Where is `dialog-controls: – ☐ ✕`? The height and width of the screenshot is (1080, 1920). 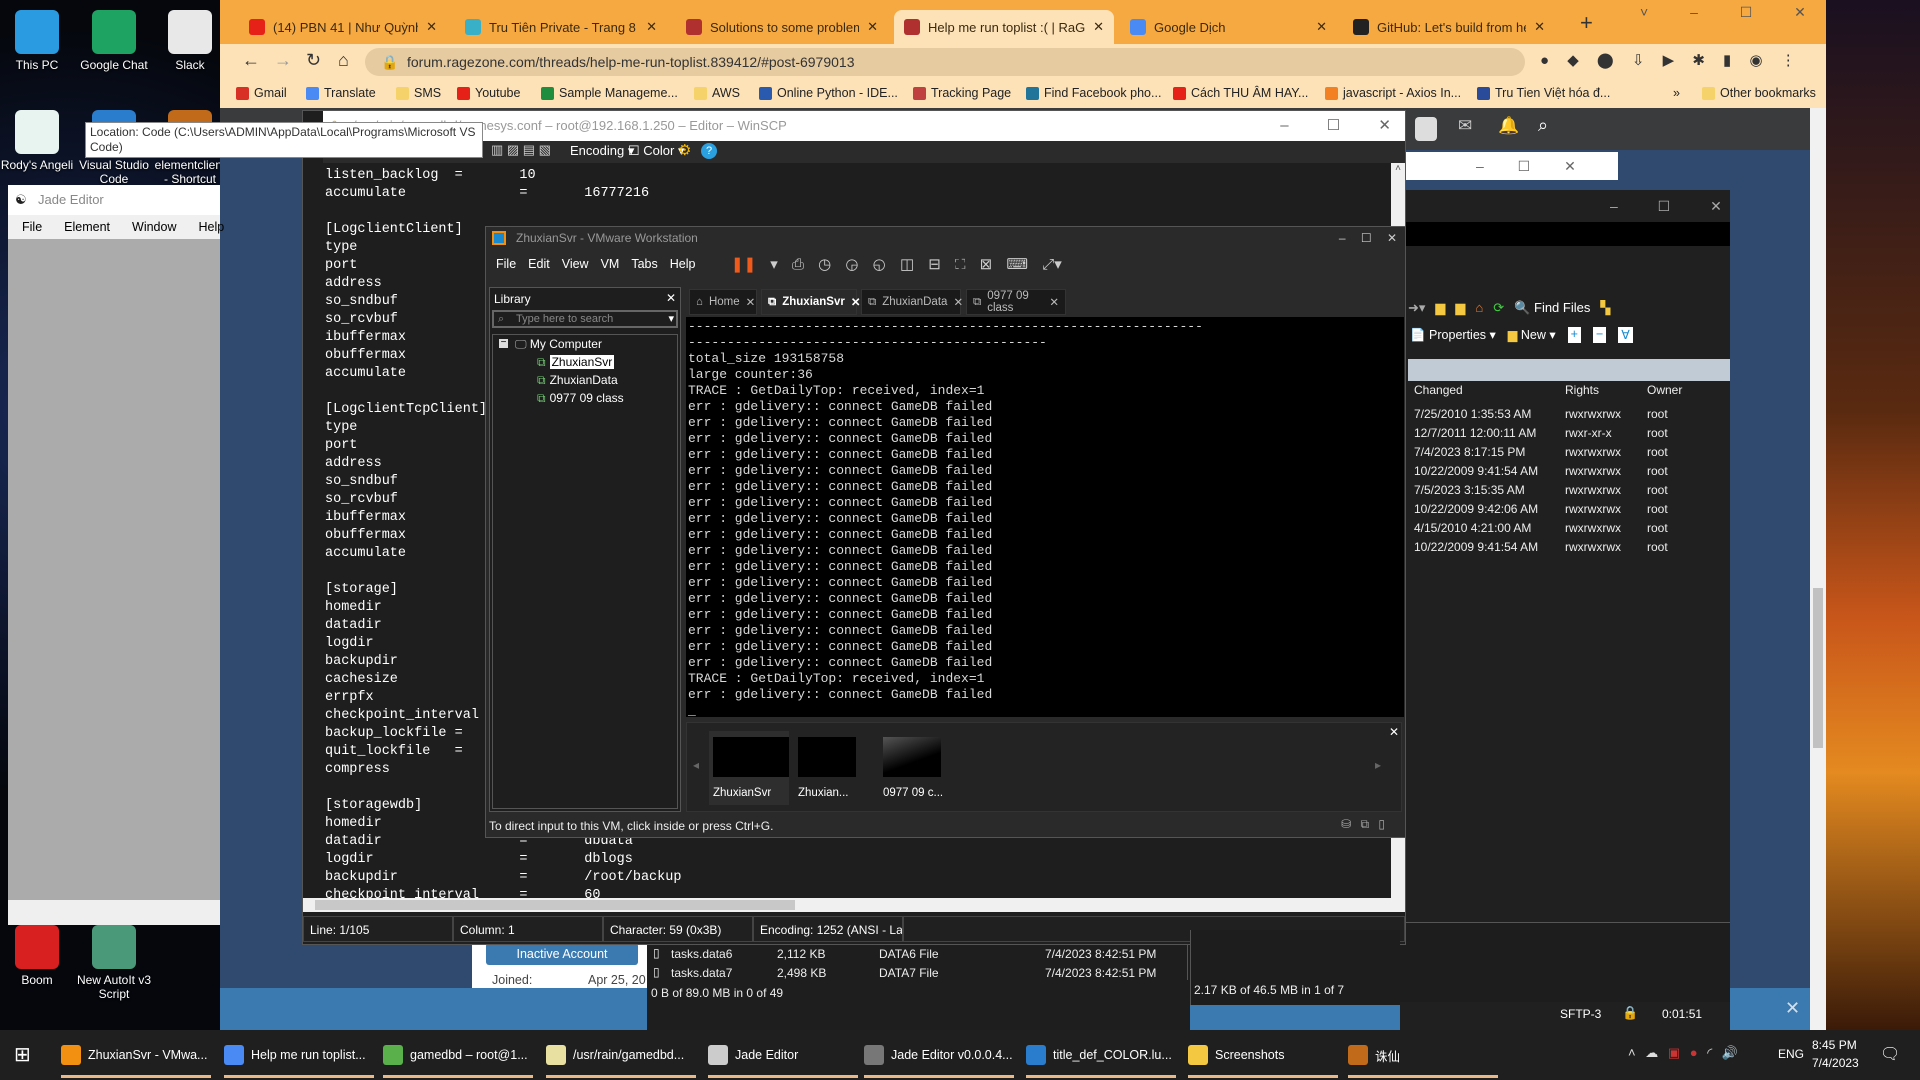 dialog-controls: – ☐ ✕ is located at coordinates (1512, 166).